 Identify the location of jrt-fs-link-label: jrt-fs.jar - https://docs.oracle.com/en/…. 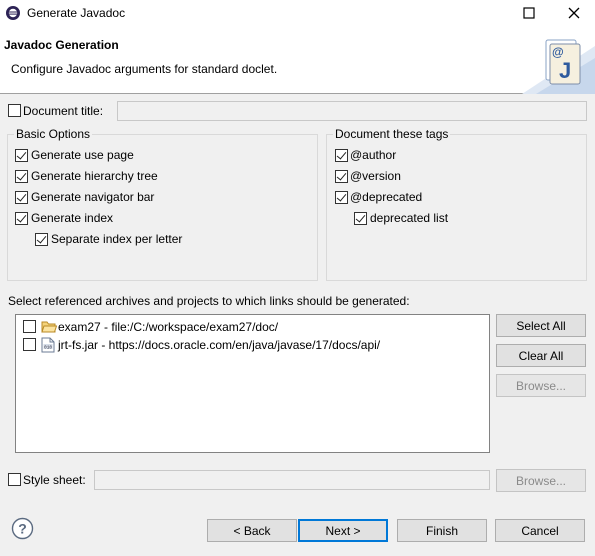
(219, 345).